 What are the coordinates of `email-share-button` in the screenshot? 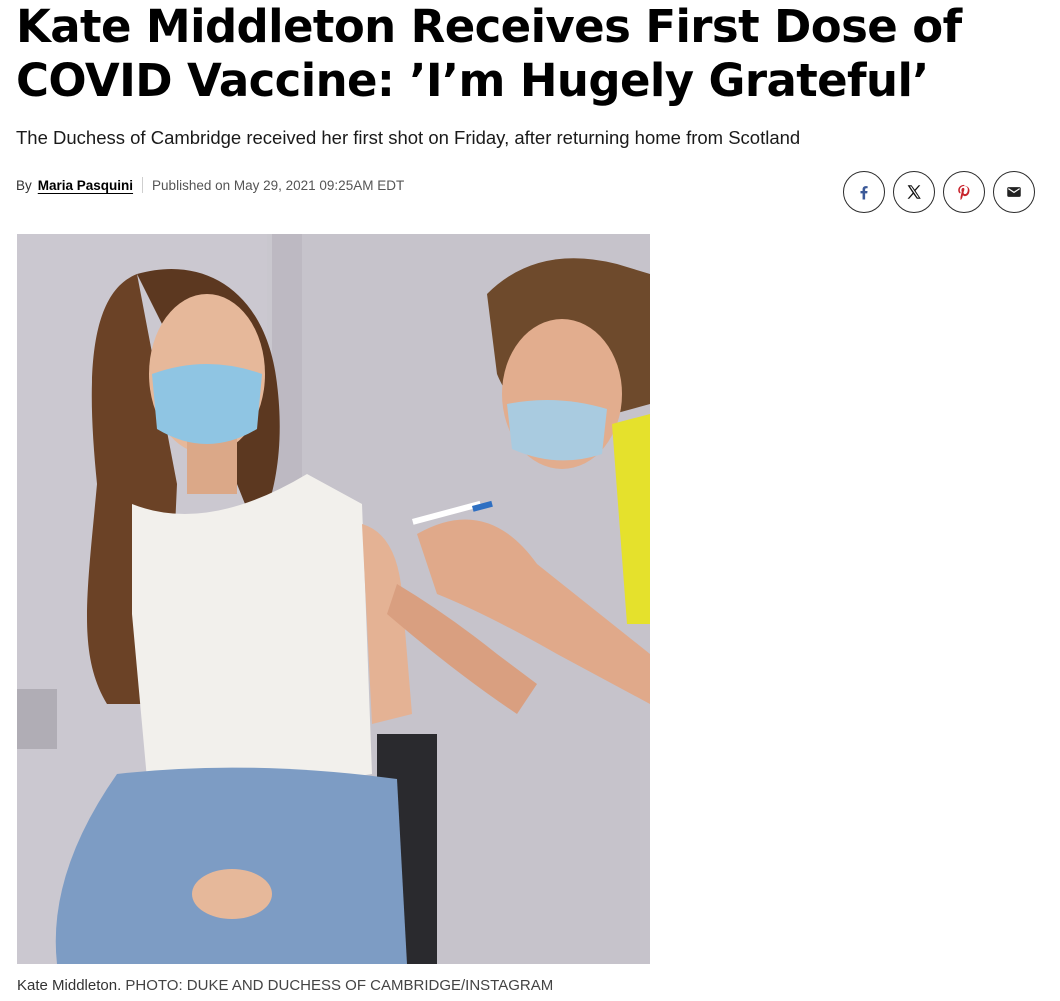 It's located at (1014, 192).